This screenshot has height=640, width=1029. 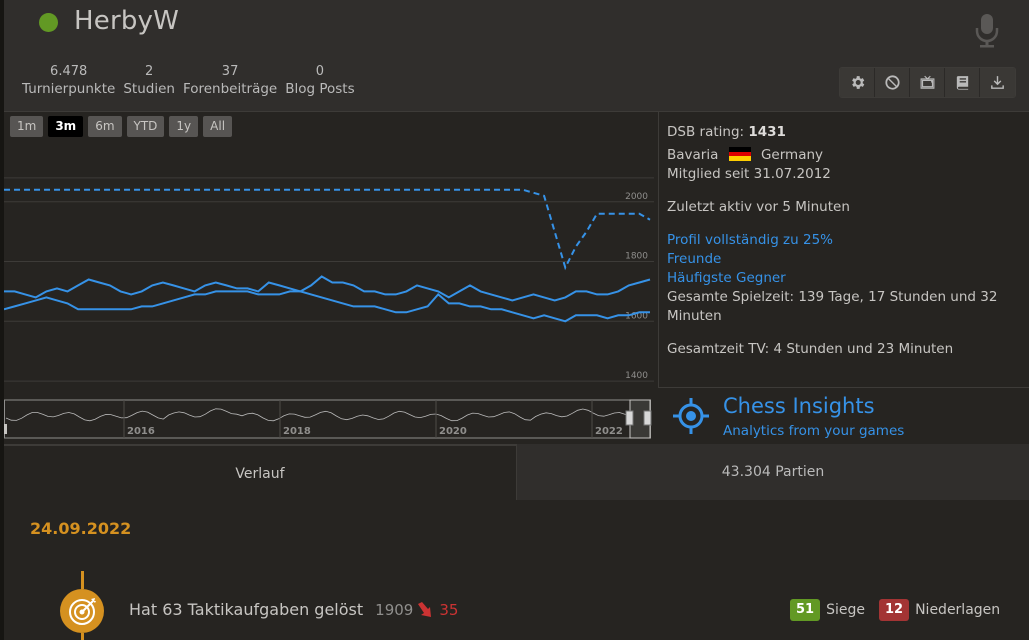 I want to click on notes-button, so click(x=962, y=82).